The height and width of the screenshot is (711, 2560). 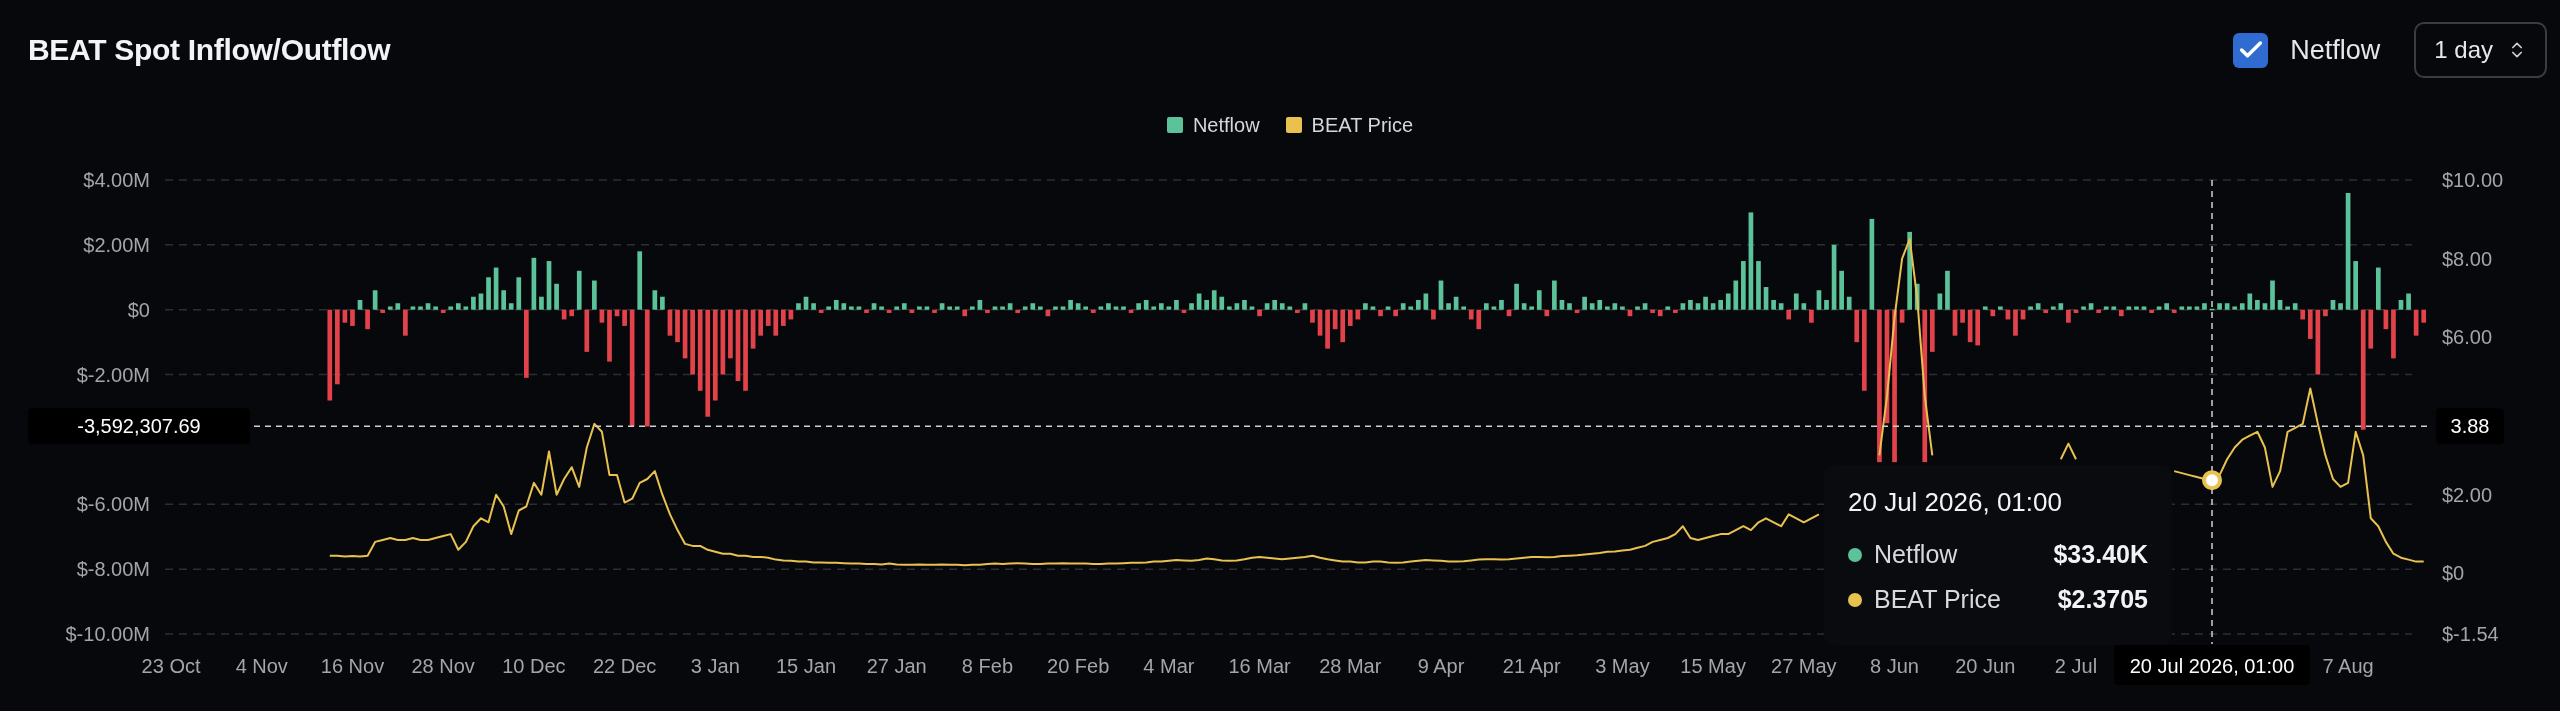 What do you see at coordinates (1350, 666) in the screenshot?
I see `axis-label: 28 Mar` at bounding box center [1350, 666].